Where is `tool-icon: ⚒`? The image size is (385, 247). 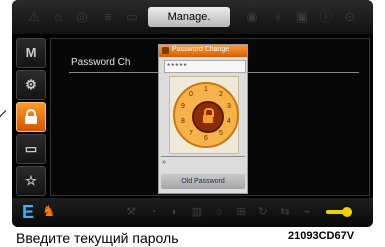 tool-icon: ⚒ is located at coordinates (131, 212).